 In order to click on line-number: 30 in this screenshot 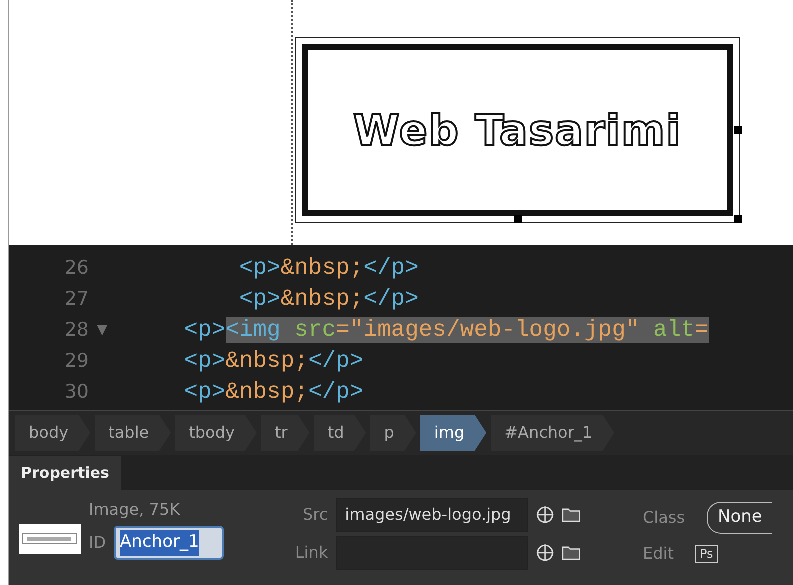, I will do `click(76, 393)`.